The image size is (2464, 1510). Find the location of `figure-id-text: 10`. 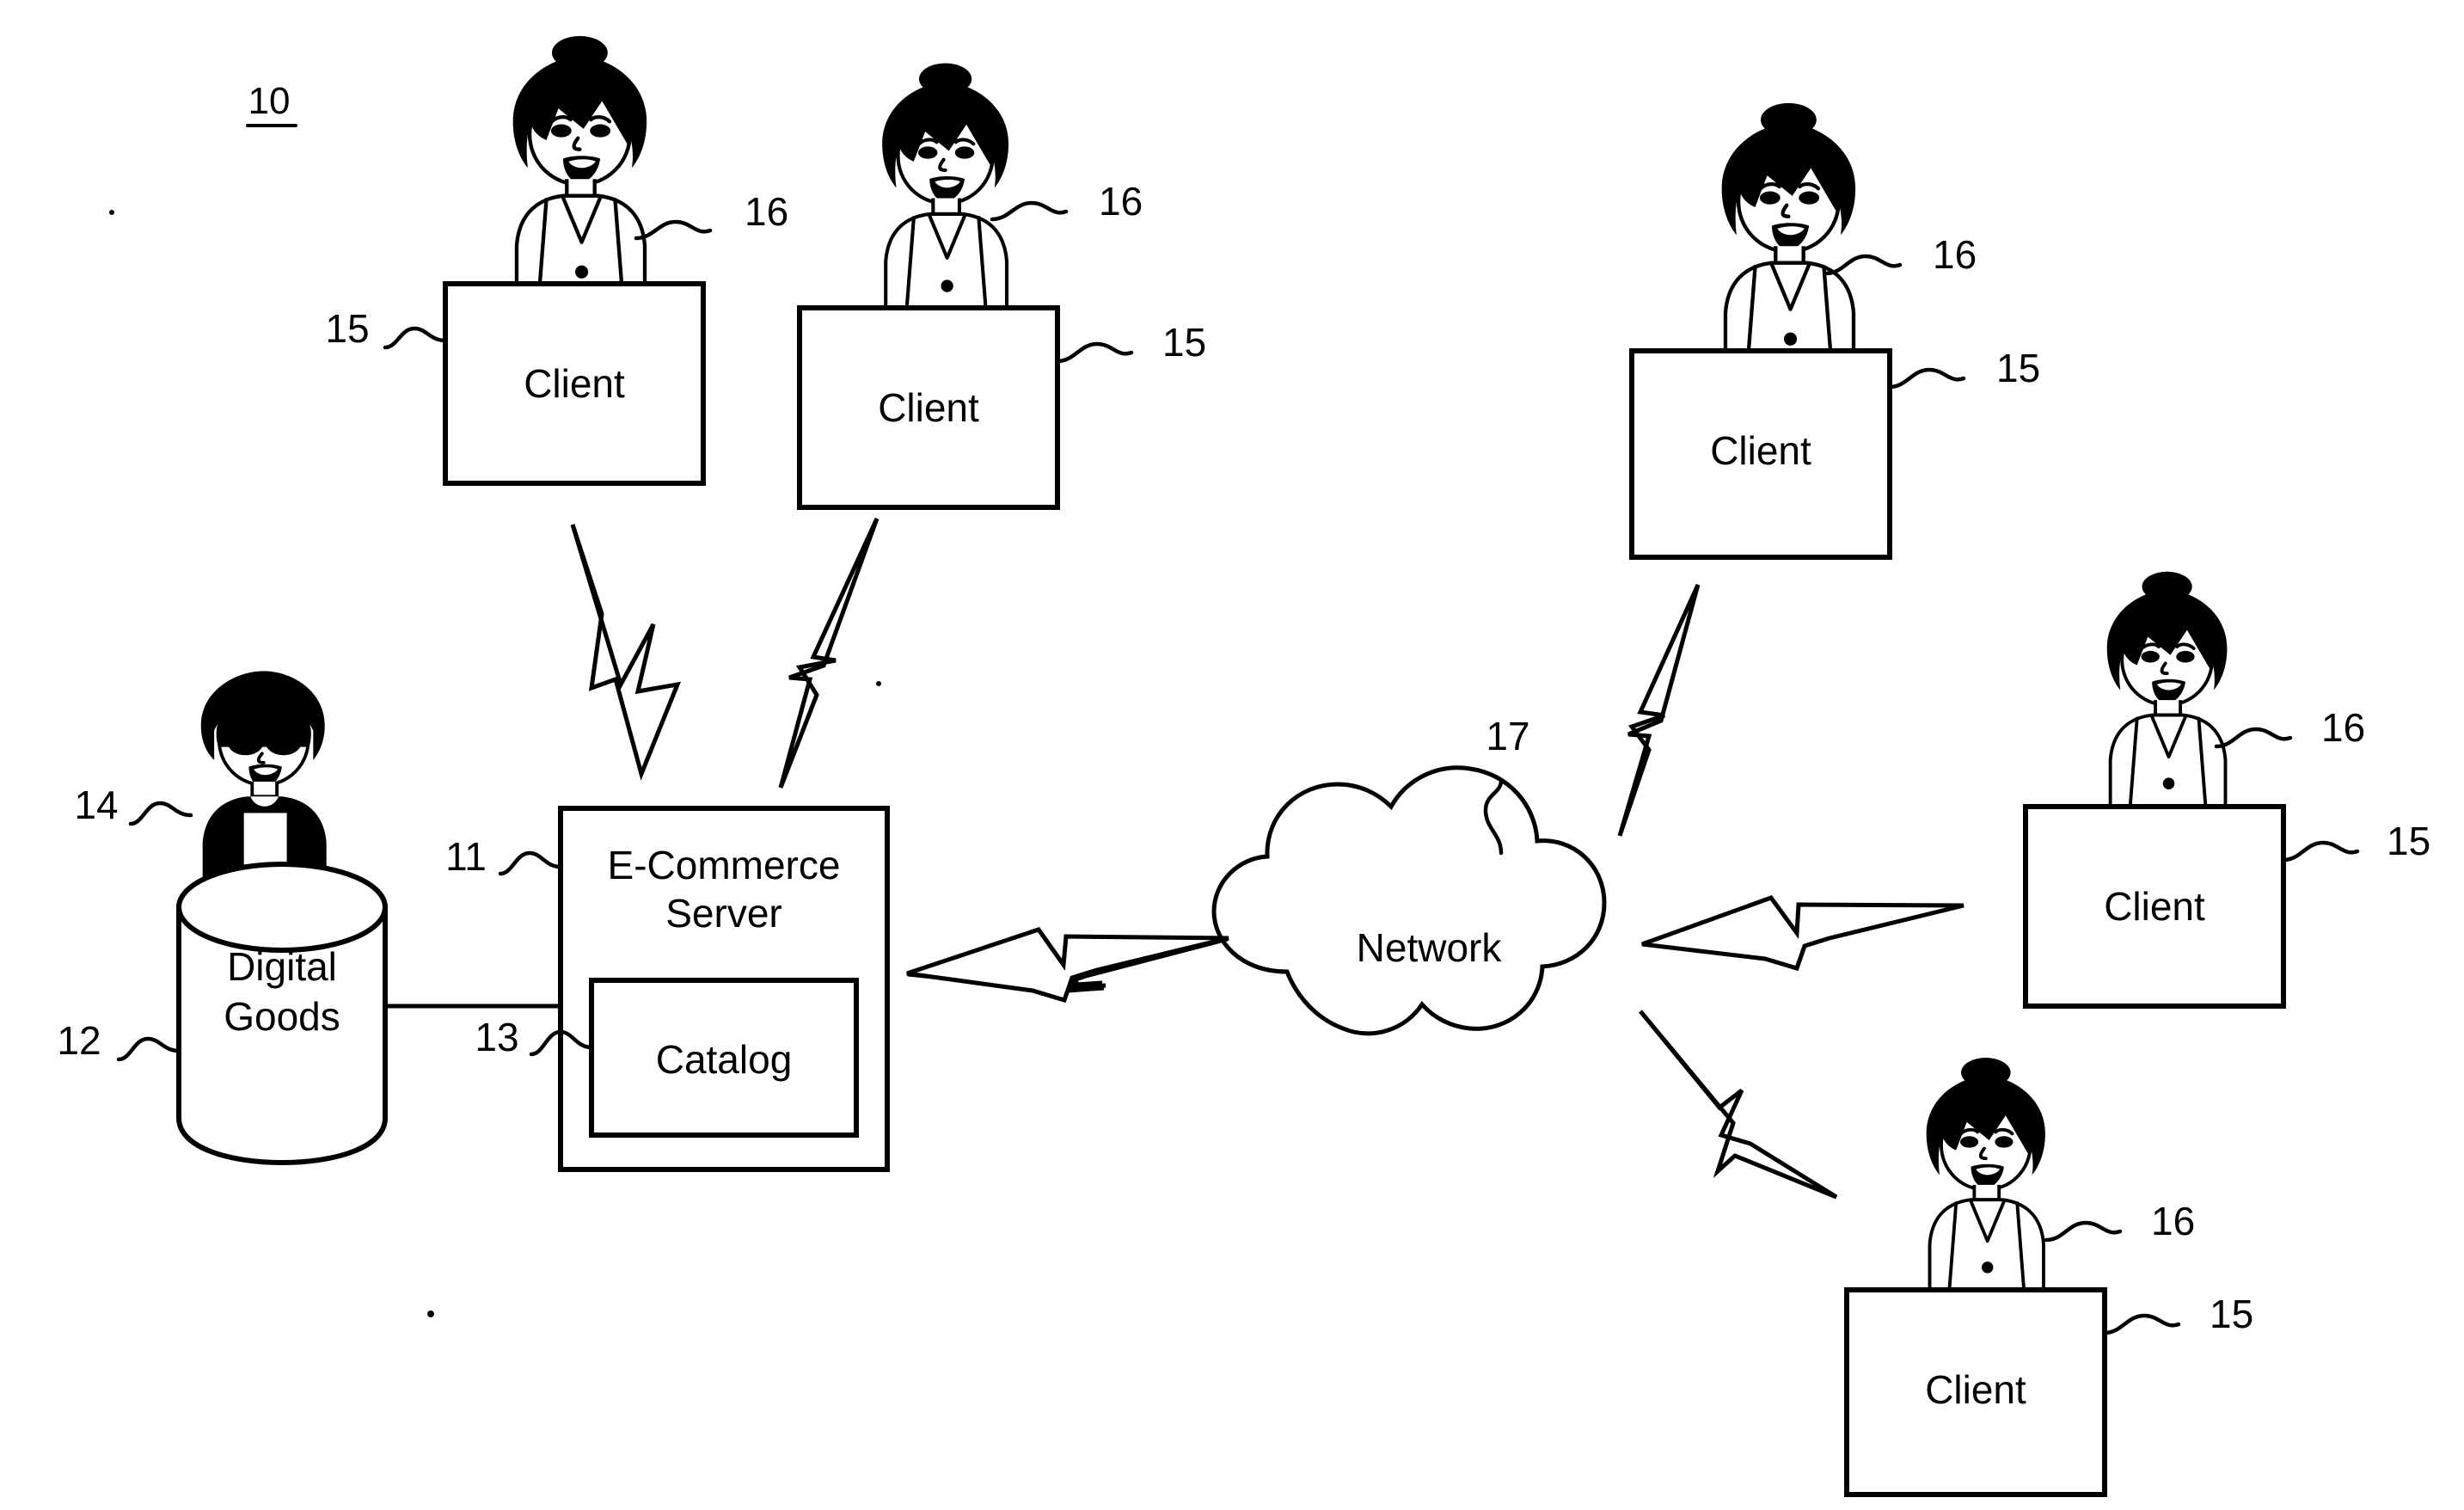

figure-id-text: 10 is located at coordinates (269, 101).